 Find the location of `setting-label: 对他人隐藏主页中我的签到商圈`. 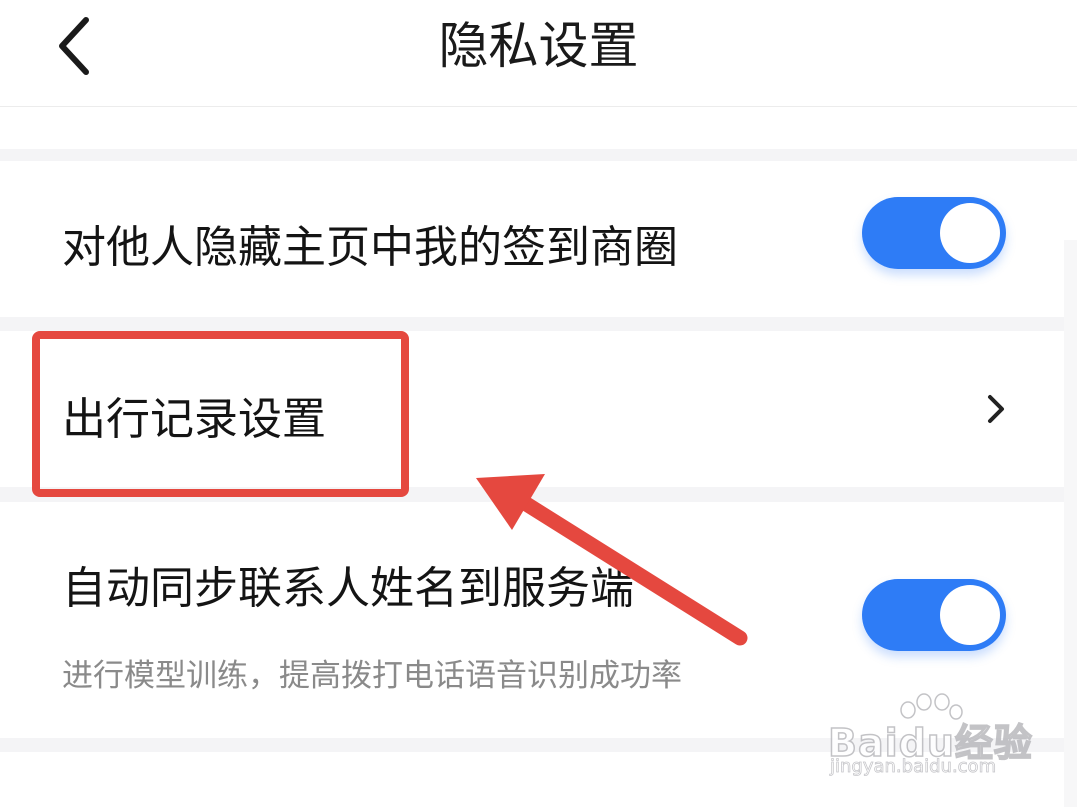

setting-label: 对他人隐藏主页中我的签到商圈 is located at coordinates (370, 247).